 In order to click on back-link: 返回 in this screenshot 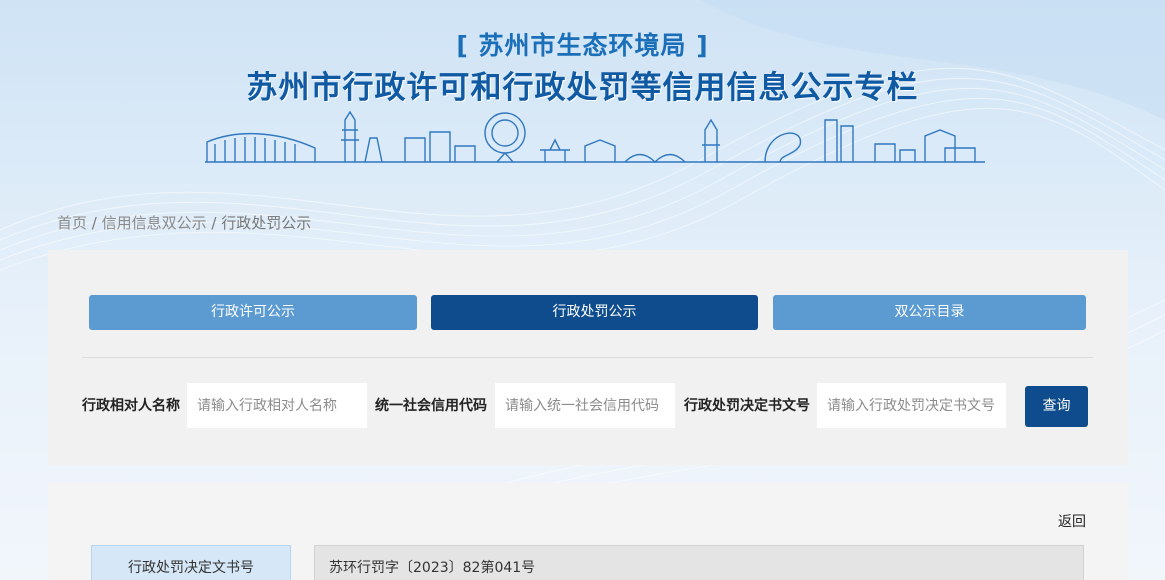, I will do `click(1072, 521)`.